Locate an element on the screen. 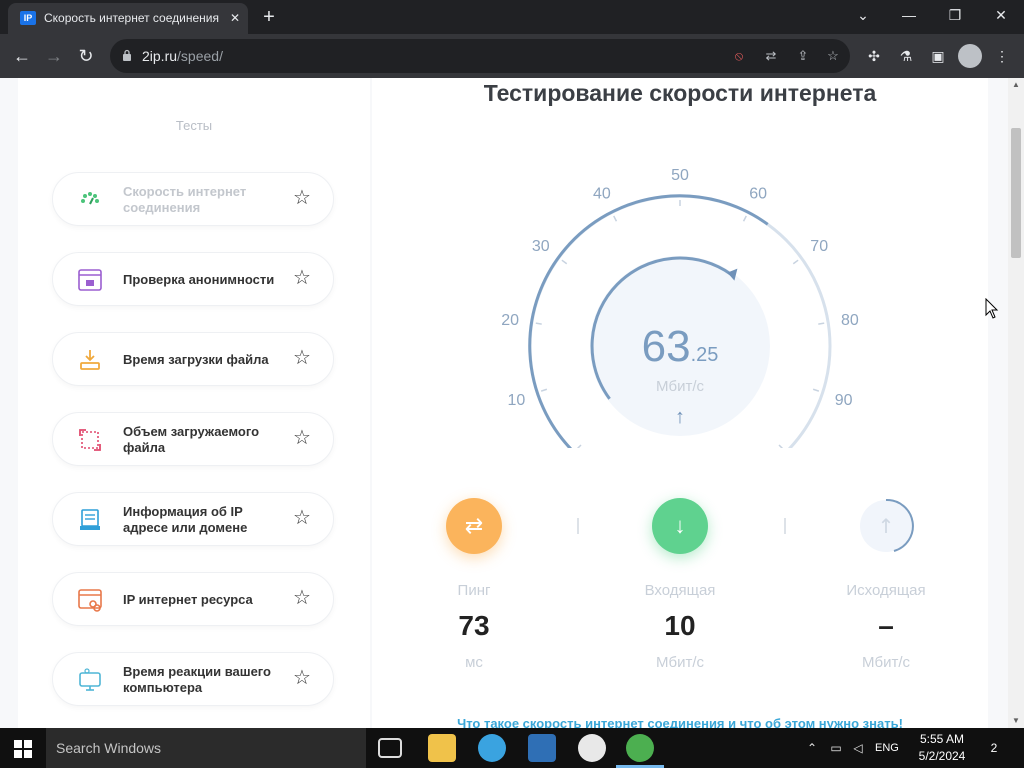 The image size is (1024, 768). translate-icon: ⇄ is located at coordinates (771, 56).